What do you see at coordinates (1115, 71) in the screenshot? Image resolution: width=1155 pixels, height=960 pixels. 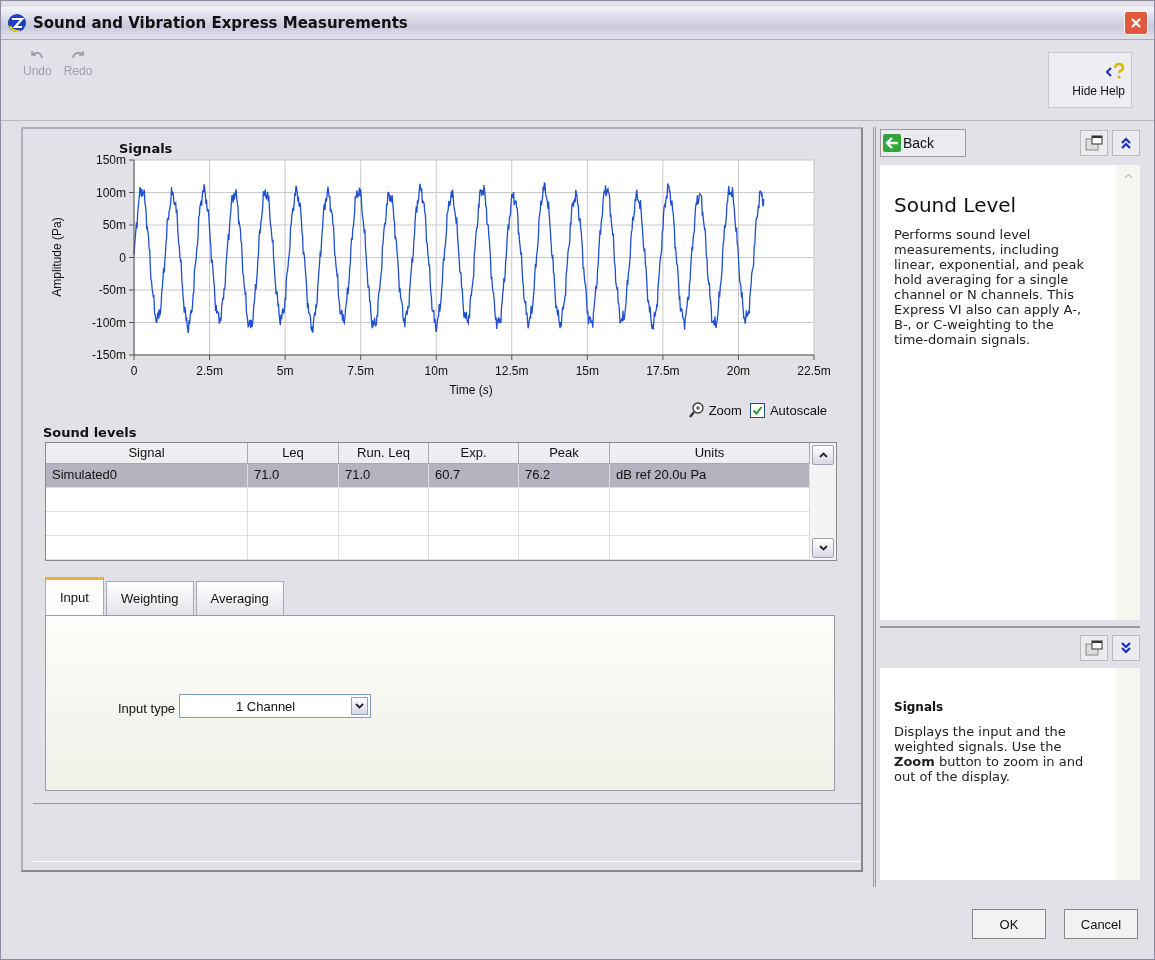 I see `help-icon` at bounding box center [1115, 71].